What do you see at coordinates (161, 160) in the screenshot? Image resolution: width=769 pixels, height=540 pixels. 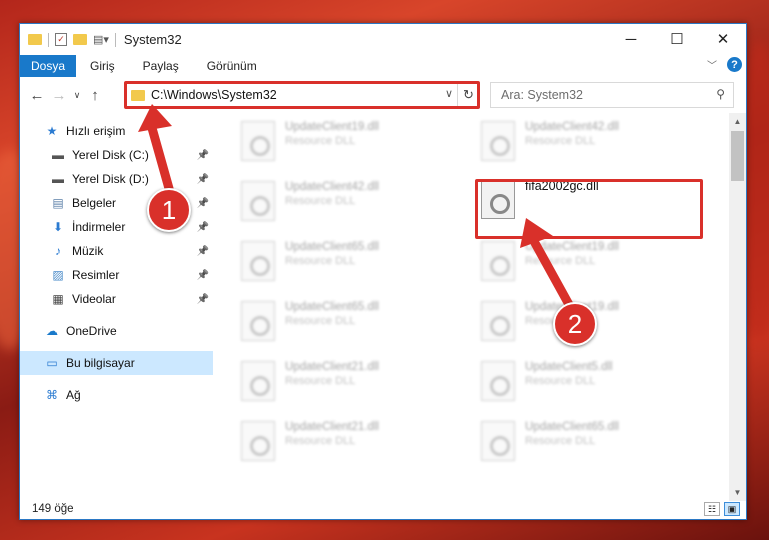 I see `arrow-to-address-bar` at bounding box center [161, 160].